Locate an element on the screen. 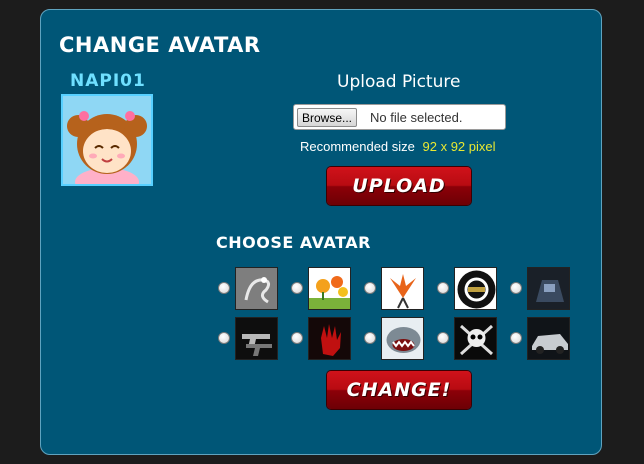 The width and height of the screenshot is (644, 464). change-button: CHANGE! is located at coordinates (399, 390).